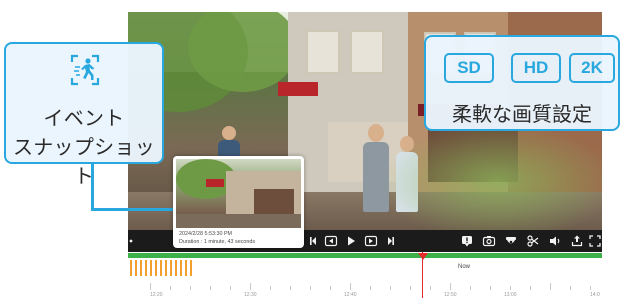  What do you see at coordinates (592, 68) in the screenshot?
I see `resolution-2k-button: 2K` at bounding box center [592, 68].